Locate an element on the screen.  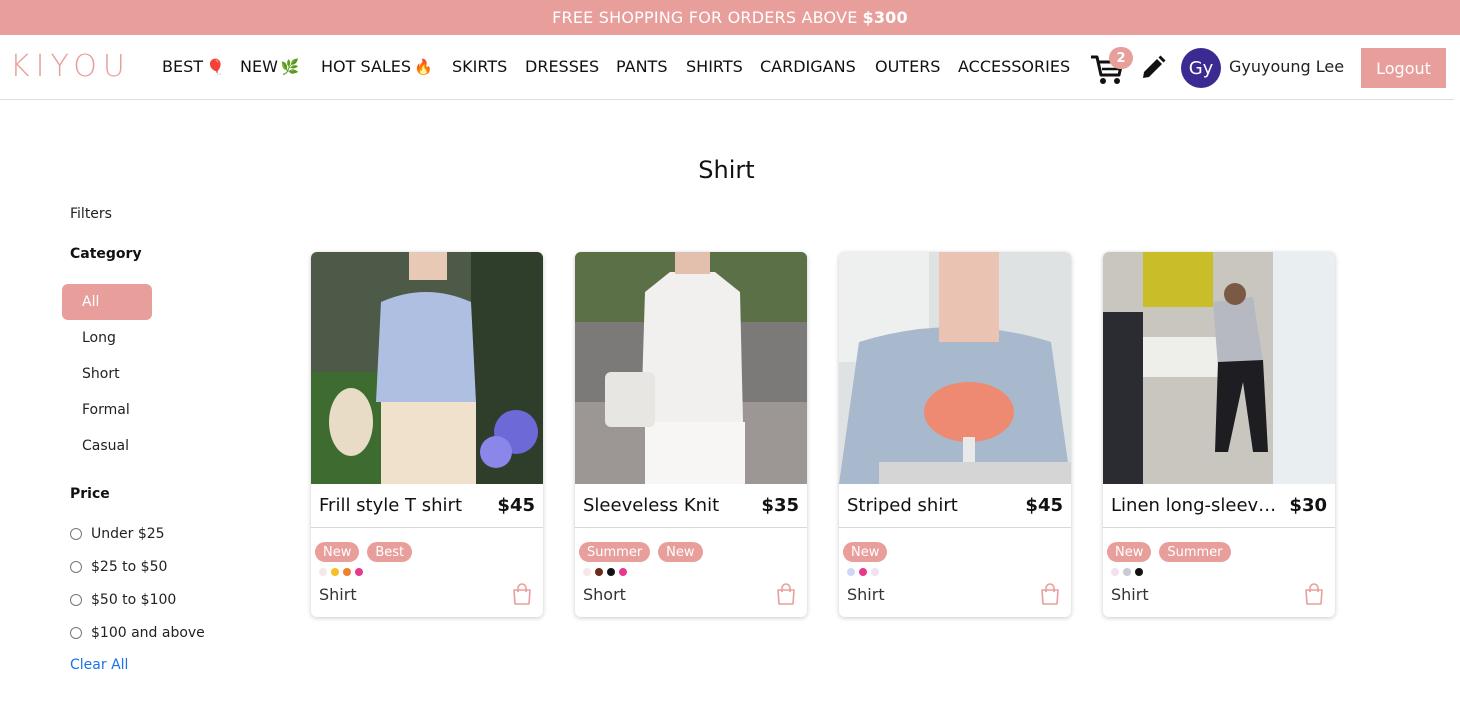
product-tags: Summer New is located at coordinates (691, 546).